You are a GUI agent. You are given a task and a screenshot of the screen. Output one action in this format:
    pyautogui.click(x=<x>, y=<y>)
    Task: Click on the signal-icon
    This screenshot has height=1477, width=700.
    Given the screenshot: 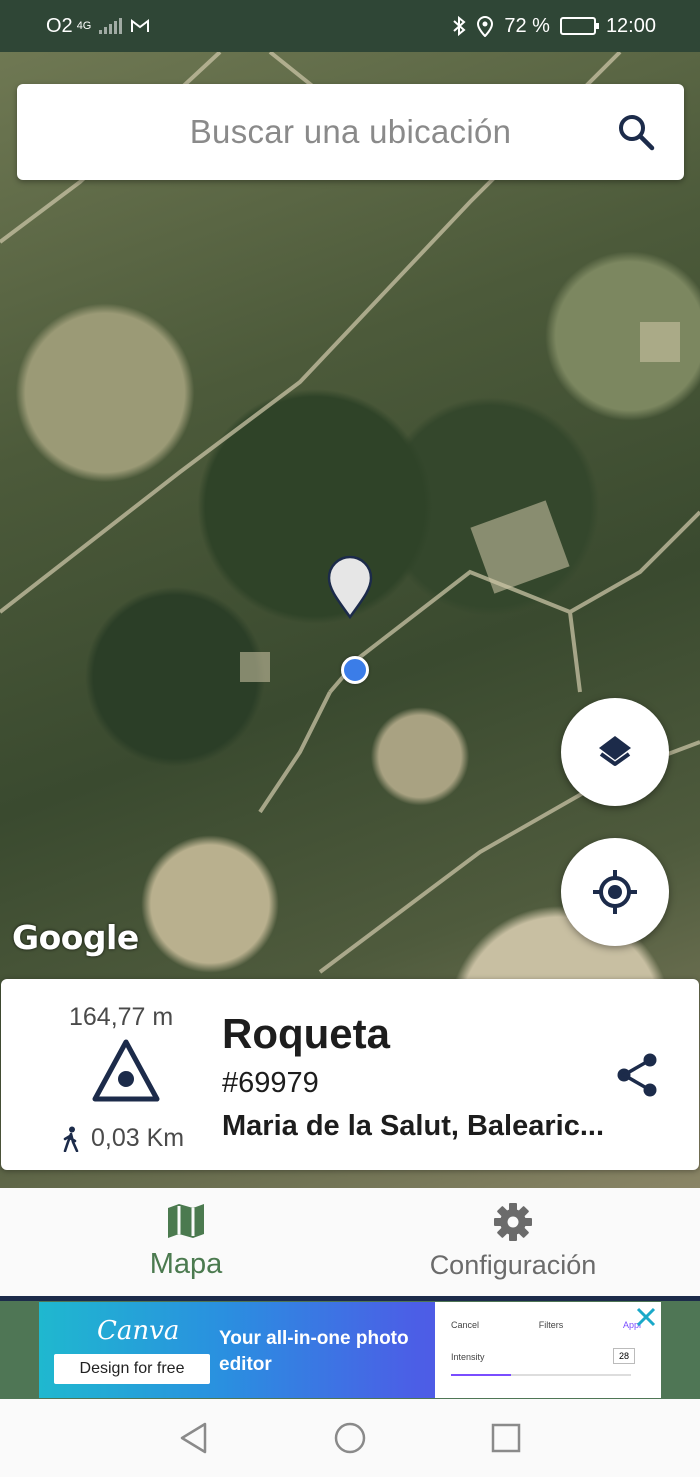 What is the action you would take?
    pyautogui.click(x=111, y=26)
    